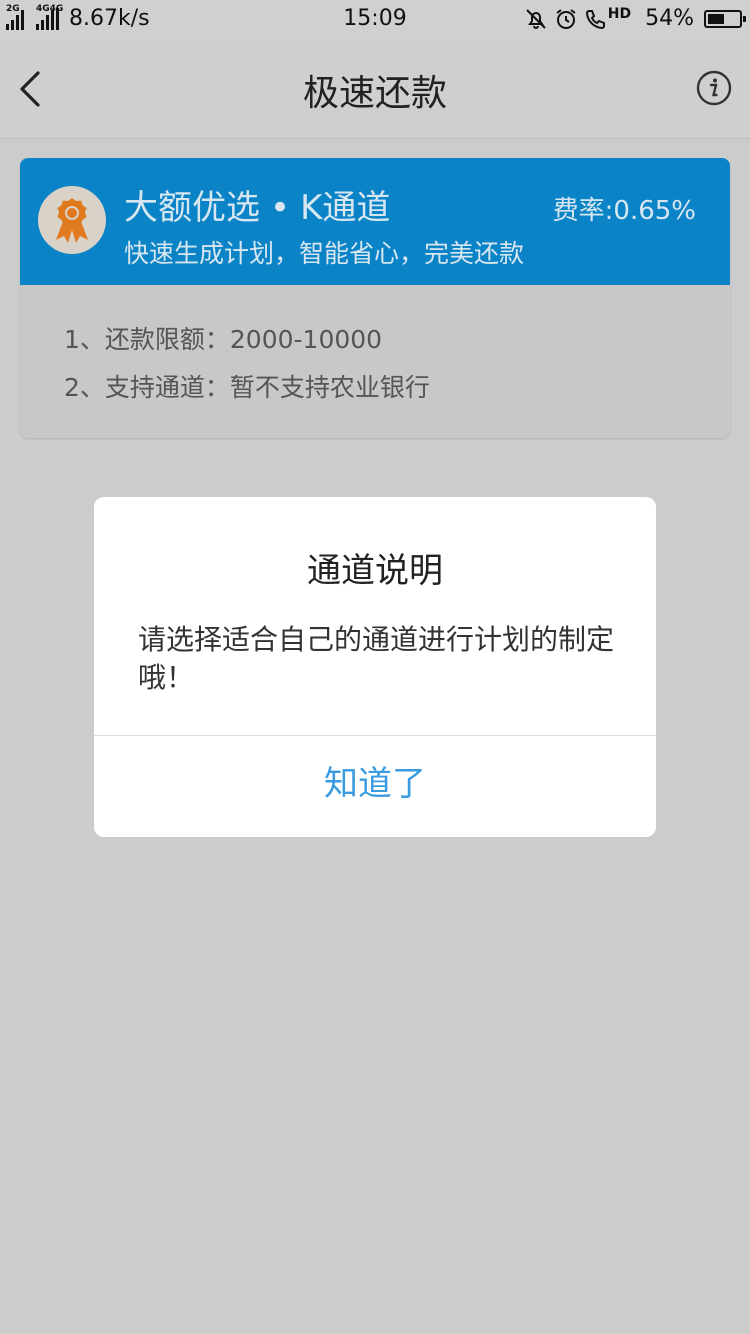 The width and height of the screenshot is (750, 1334). I want to click on channel-subtitle: 快速生成计划，智能省心，完美还款, so click(324, 253).